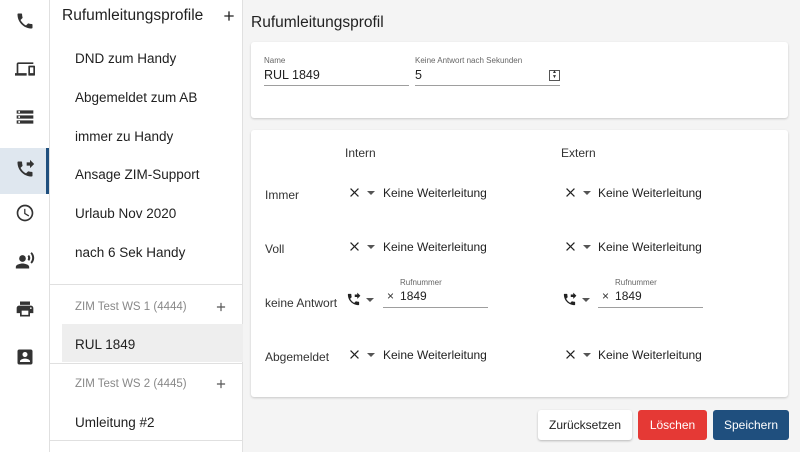  Describe the element at coordinates (275, 60) in the screenshot. I see `name-label: Name` at that location.